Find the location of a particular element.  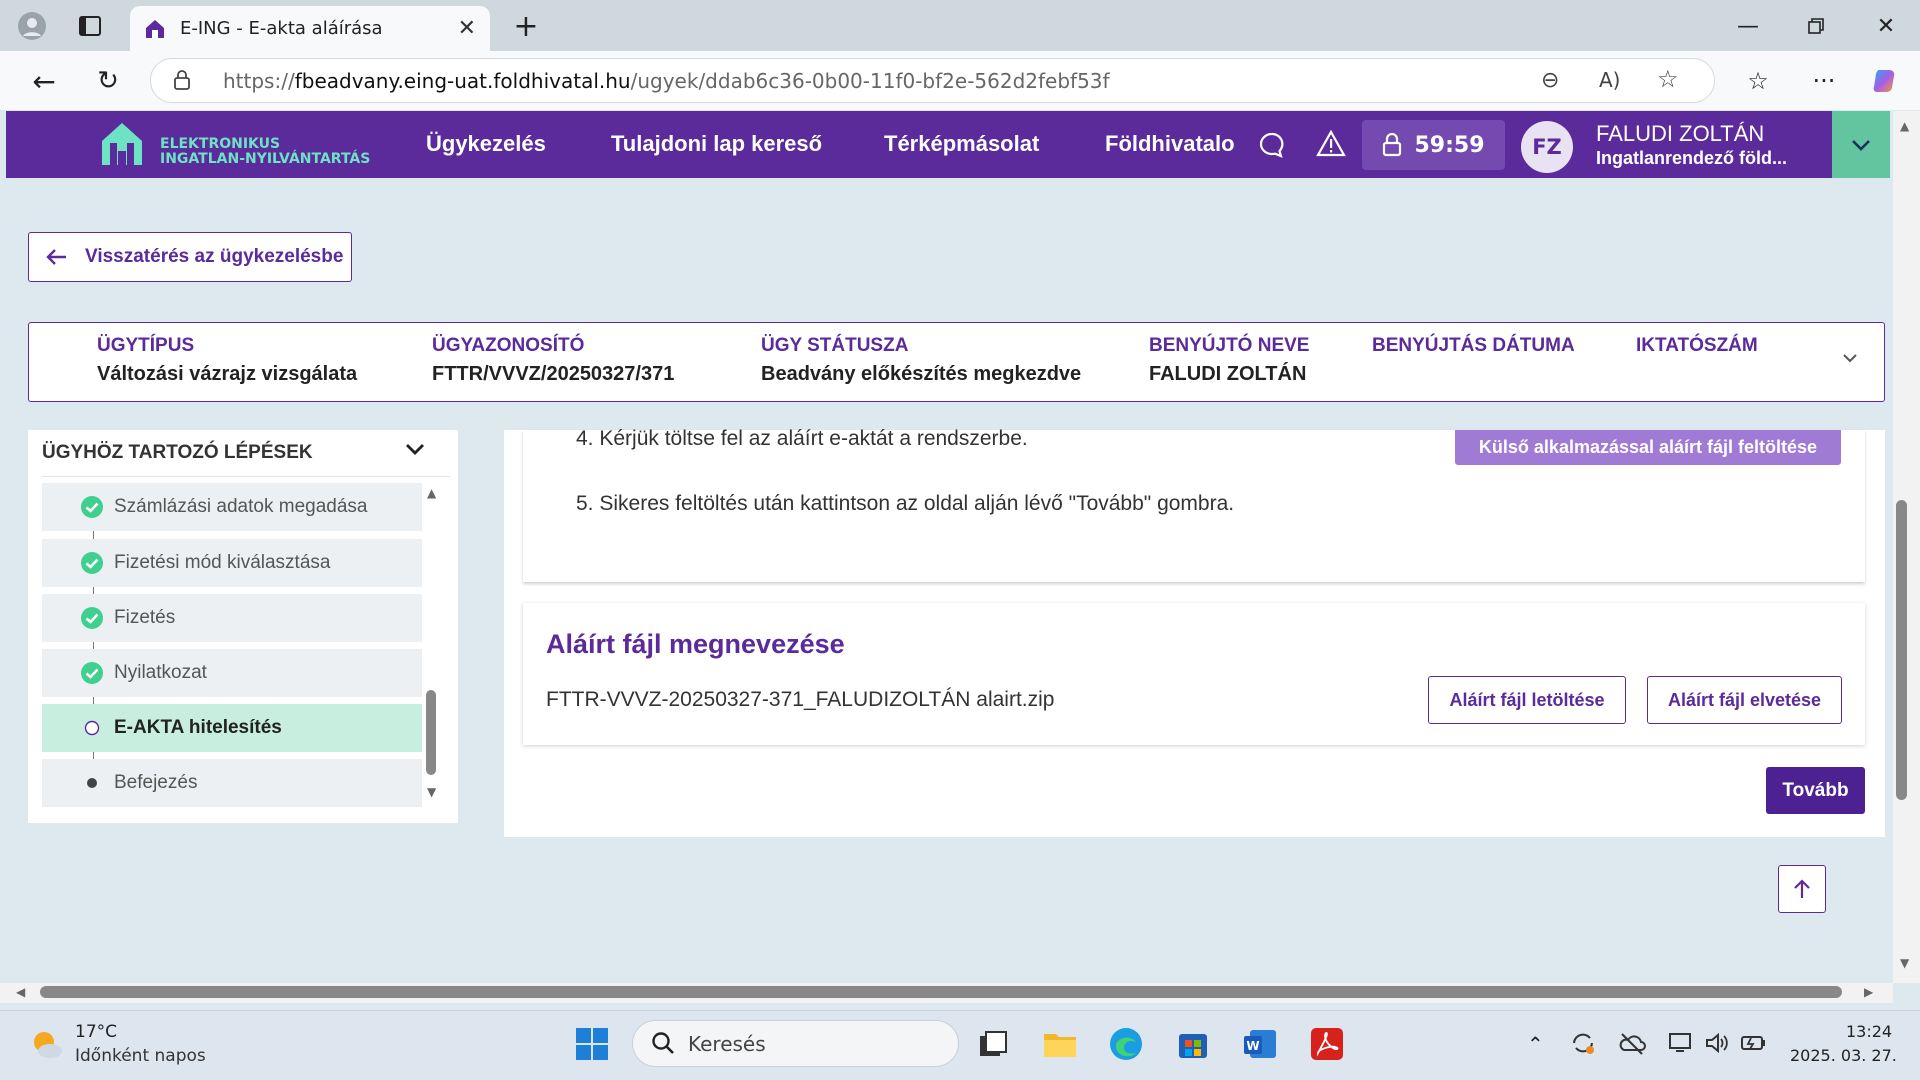

read-aloud-icon: A) is located at coordinates (1609, 80).